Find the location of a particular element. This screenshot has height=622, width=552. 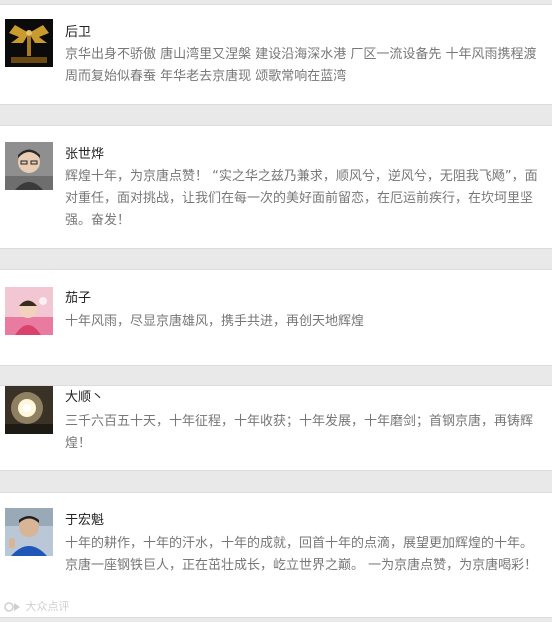

commenter-name: 后卫 is located at coordinates (78, 33).